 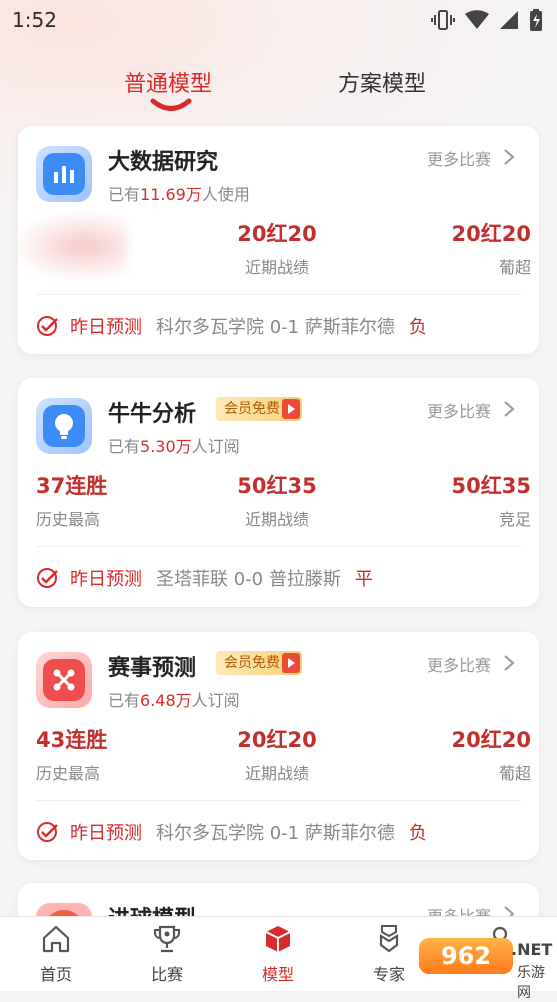 What do you see at coordinates (477, 20) in the screenshot?
I see `wifi-icon` at bounding box center [477, 20].